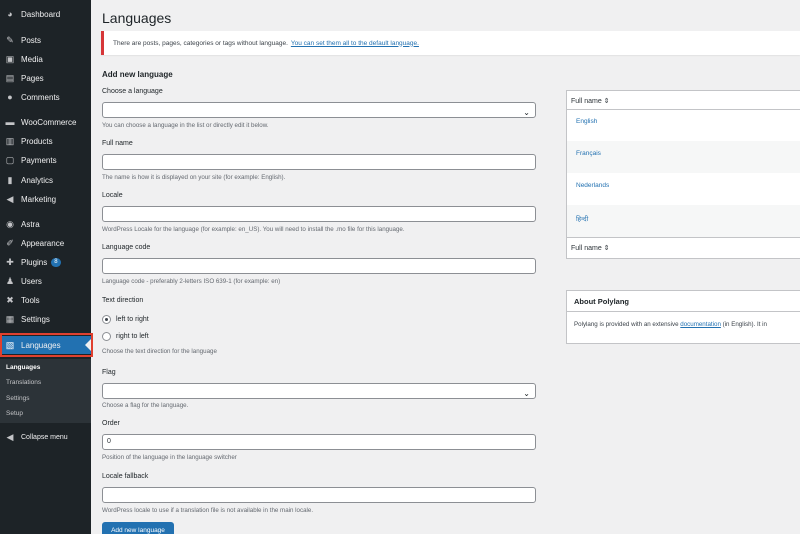 The height and width of the screenshot is (534, 800). What do you see at coordinates (592, 185) in the screenshot?
I see `language-link-nederlands: Nederlands` at bounding box center [592, 185].